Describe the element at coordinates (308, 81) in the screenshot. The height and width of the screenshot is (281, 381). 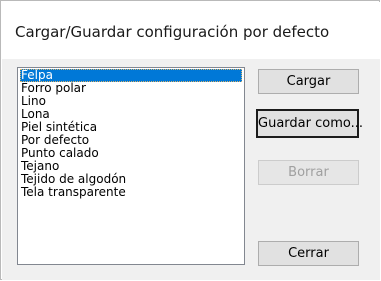
I see `load-button: Cargar` at that location.